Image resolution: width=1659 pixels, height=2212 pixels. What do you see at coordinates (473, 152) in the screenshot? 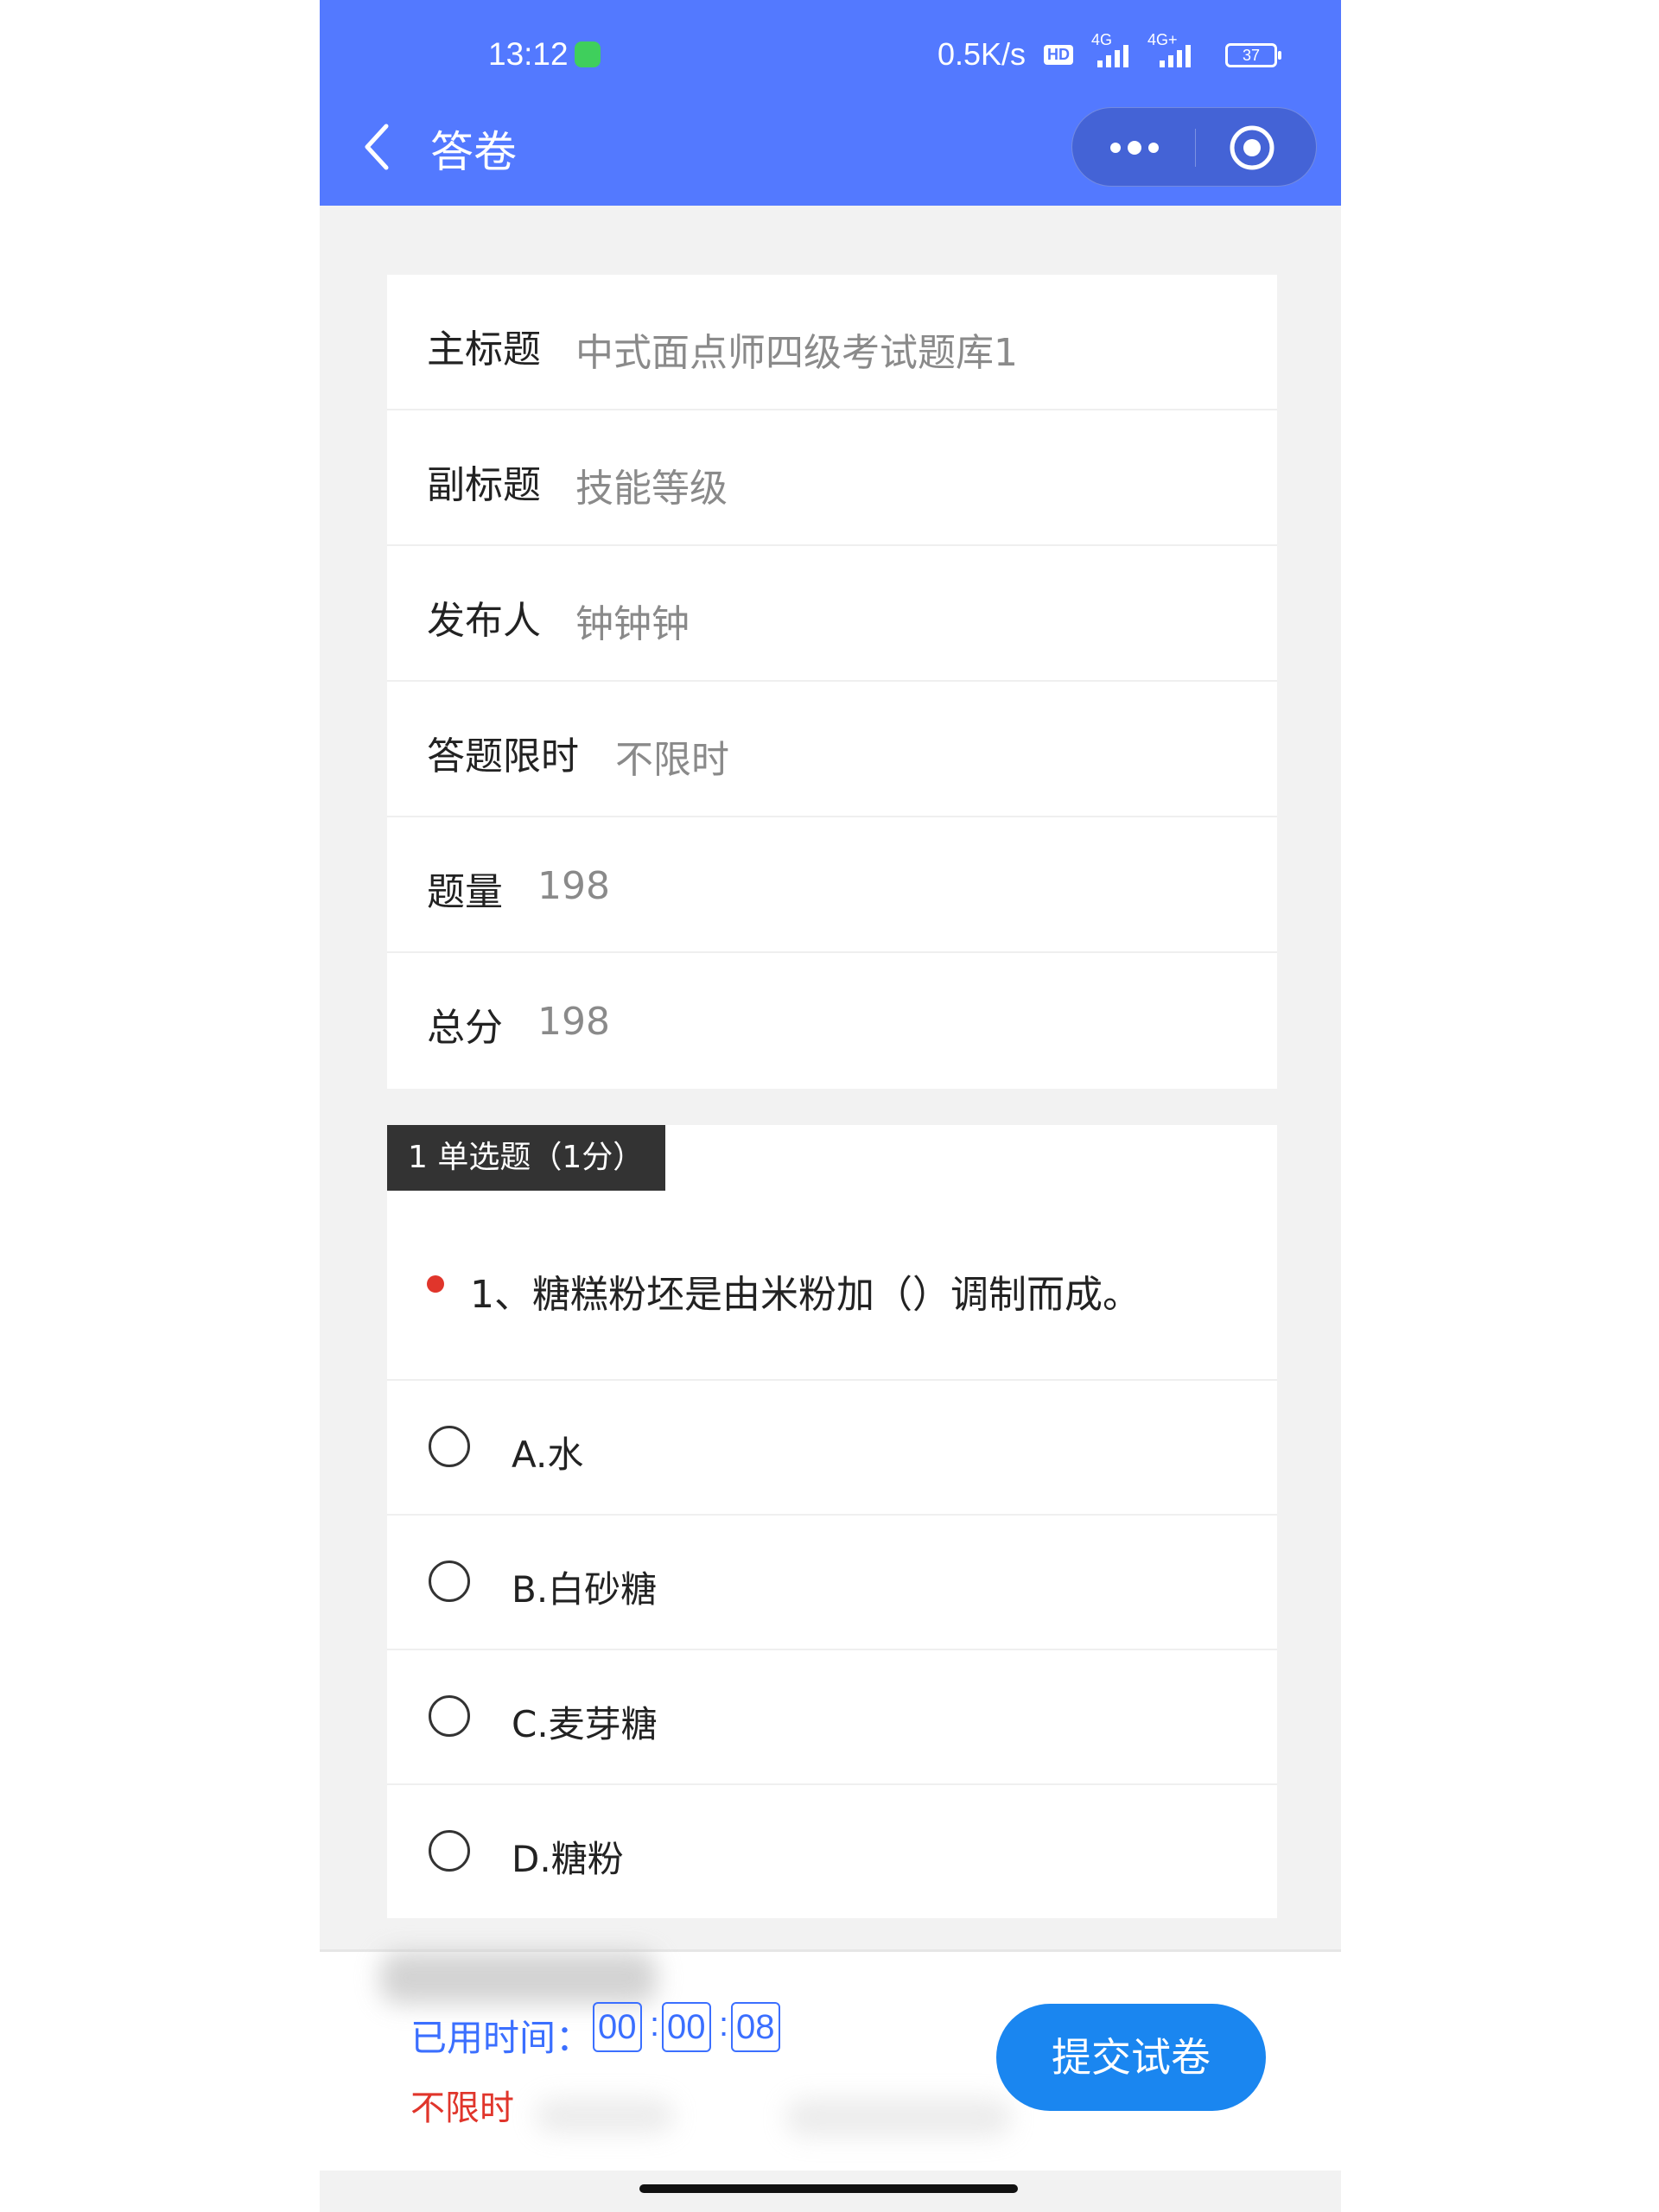
I see `page-title: 答卷` at bounding box center [473, 152].